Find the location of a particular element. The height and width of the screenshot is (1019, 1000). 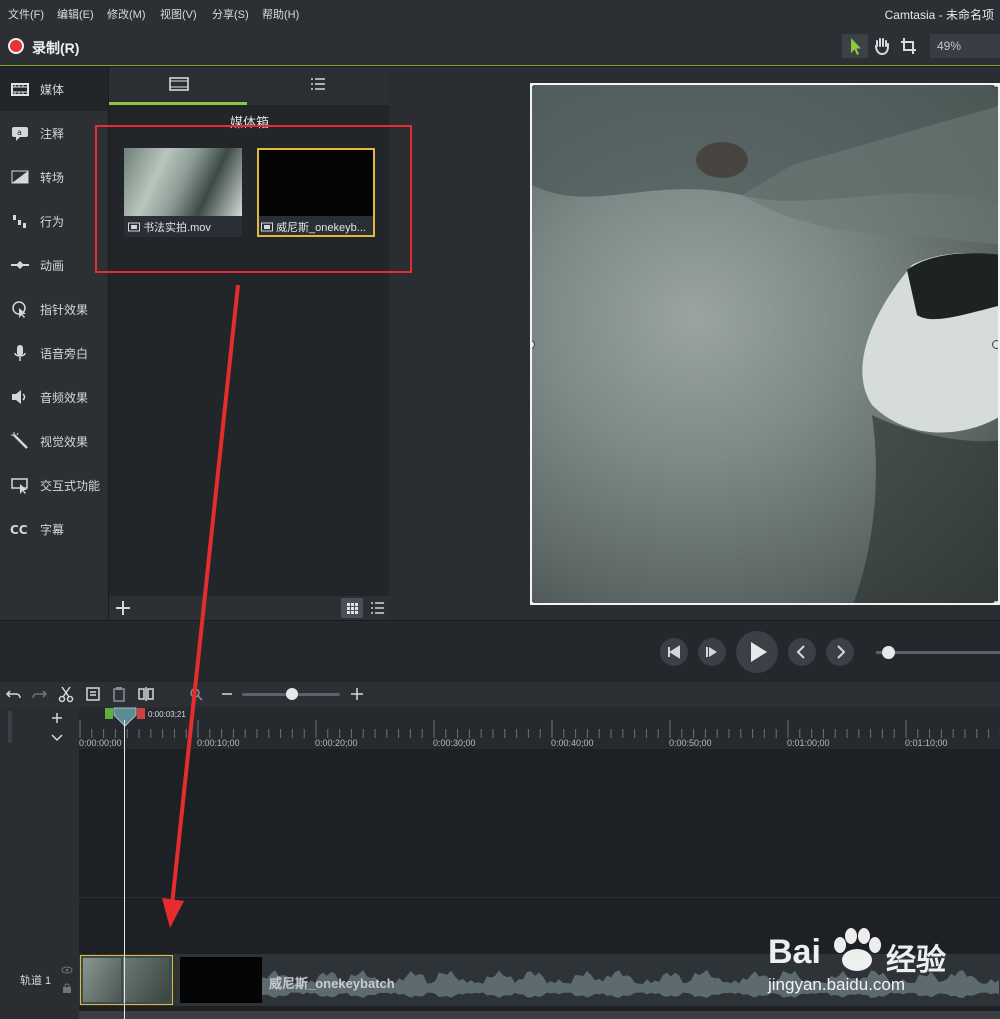

play-icon is located at coordinates (759, 652).